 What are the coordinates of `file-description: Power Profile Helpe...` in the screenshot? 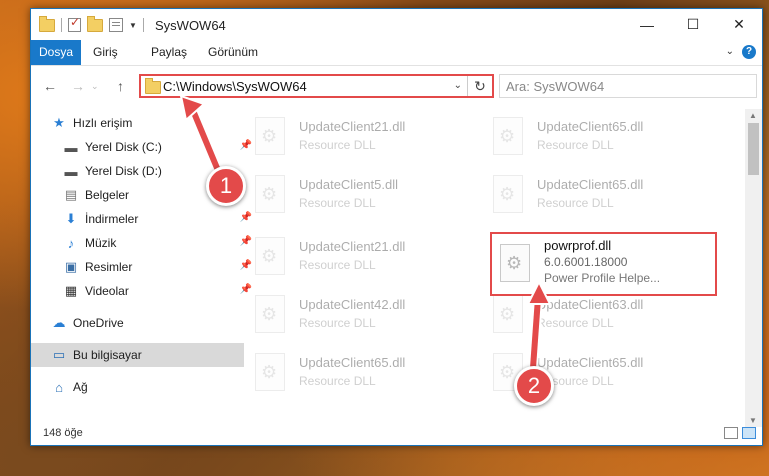 It's located at (602, 278).